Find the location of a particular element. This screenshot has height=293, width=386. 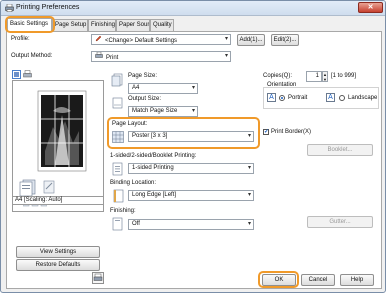

profile-select: <Change> Default Settings ▾ is located at coordinates (161, 39).